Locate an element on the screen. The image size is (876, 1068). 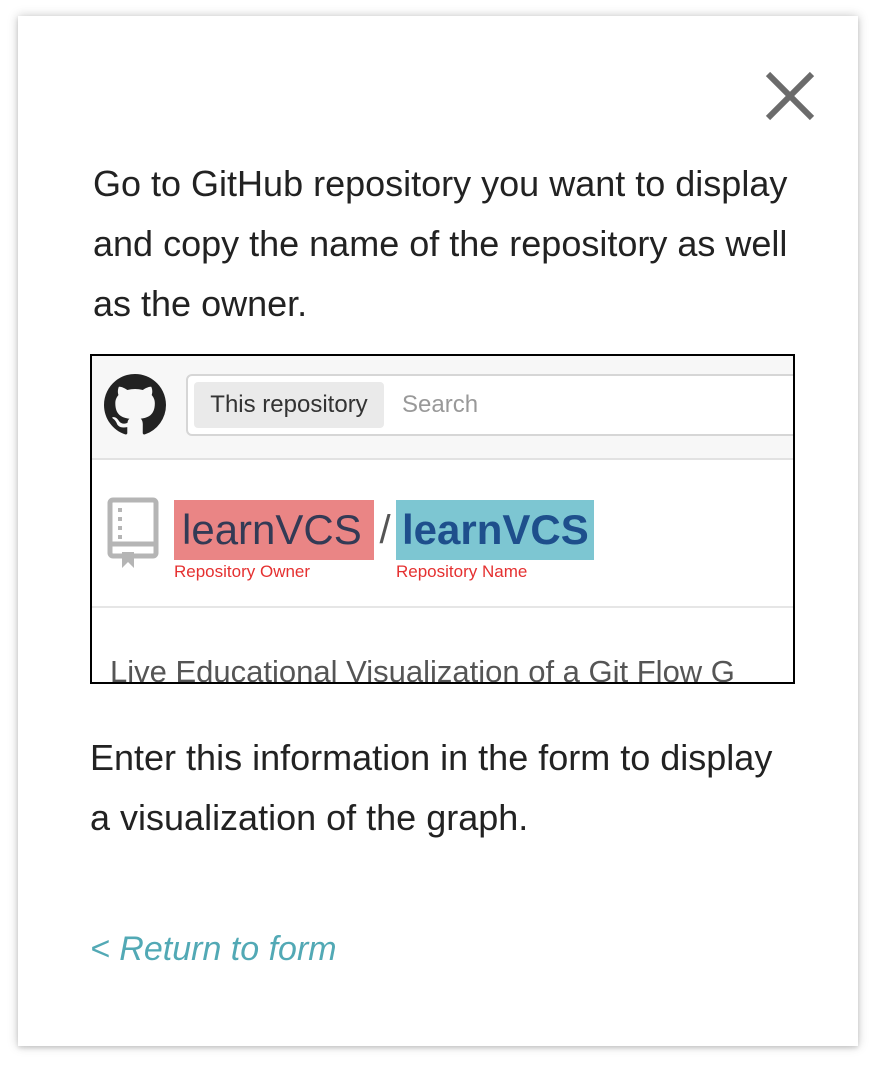
close-icon is located at coordinates (790, 96).